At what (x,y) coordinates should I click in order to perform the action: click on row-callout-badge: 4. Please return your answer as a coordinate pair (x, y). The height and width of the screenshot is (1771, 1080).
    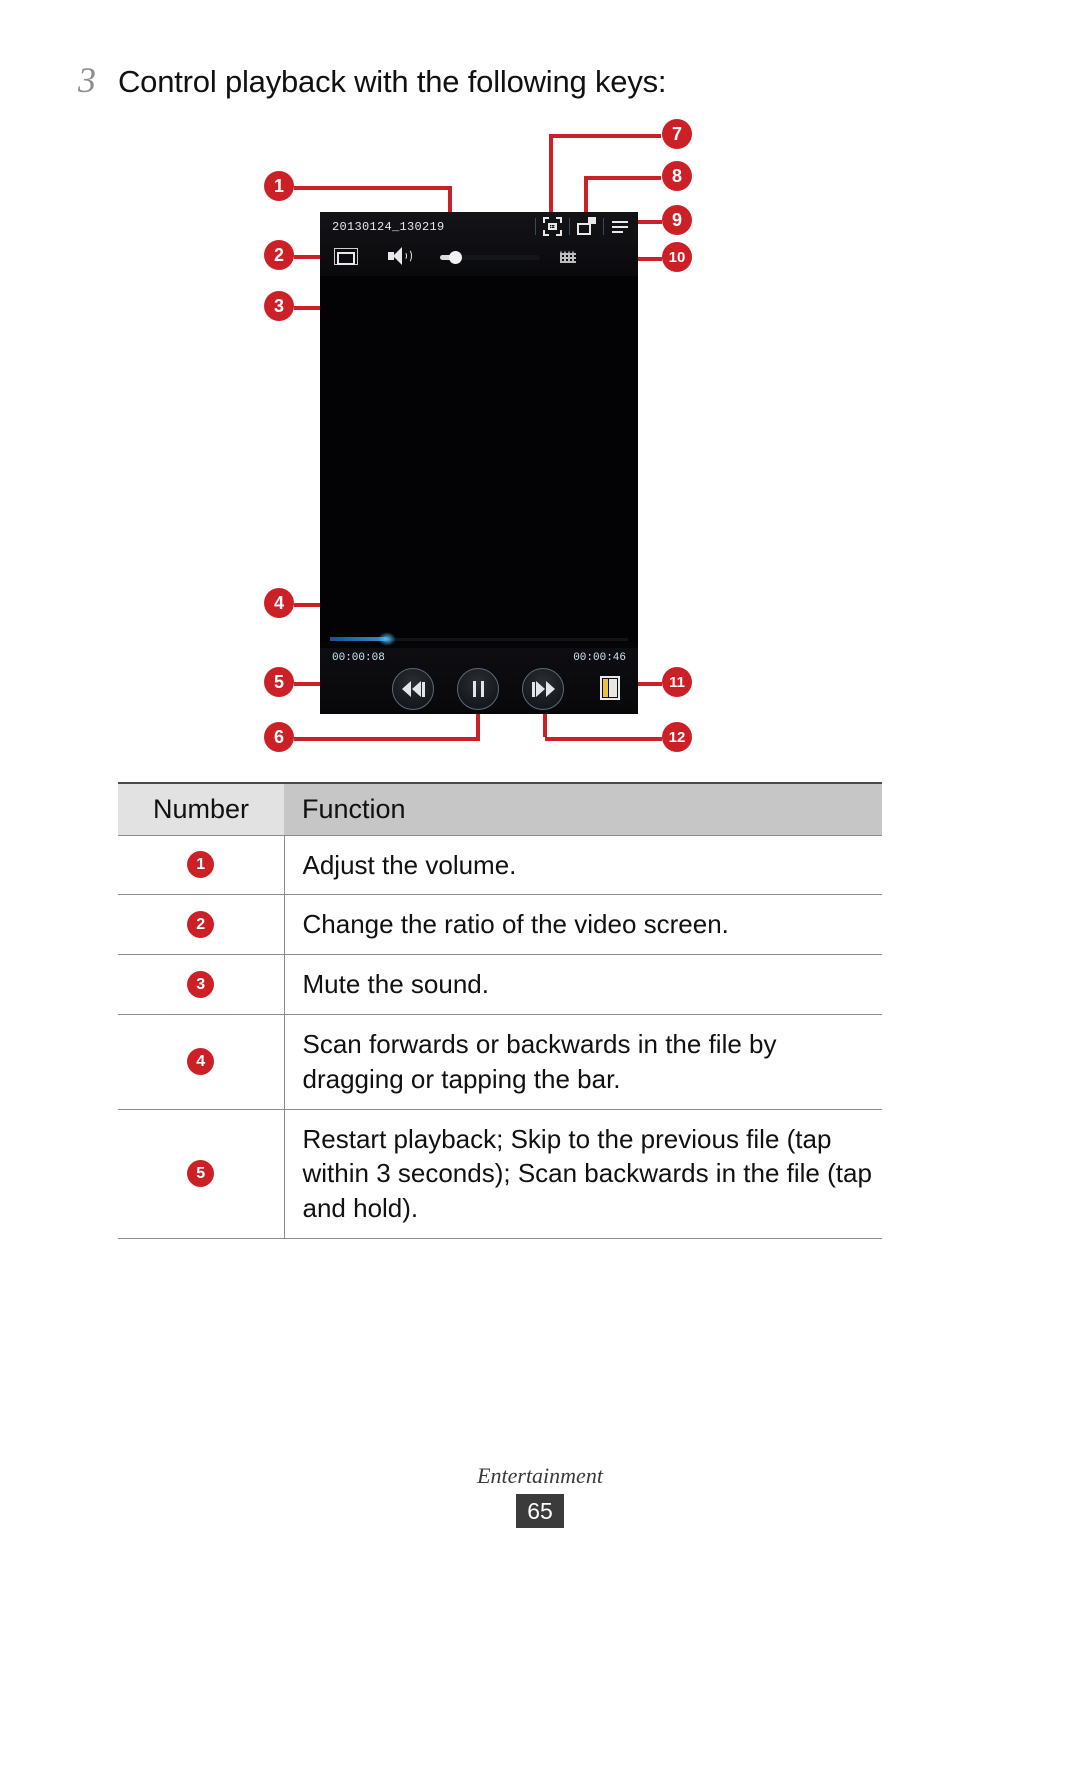
    Looking at the image, I should click on (201, 1062).